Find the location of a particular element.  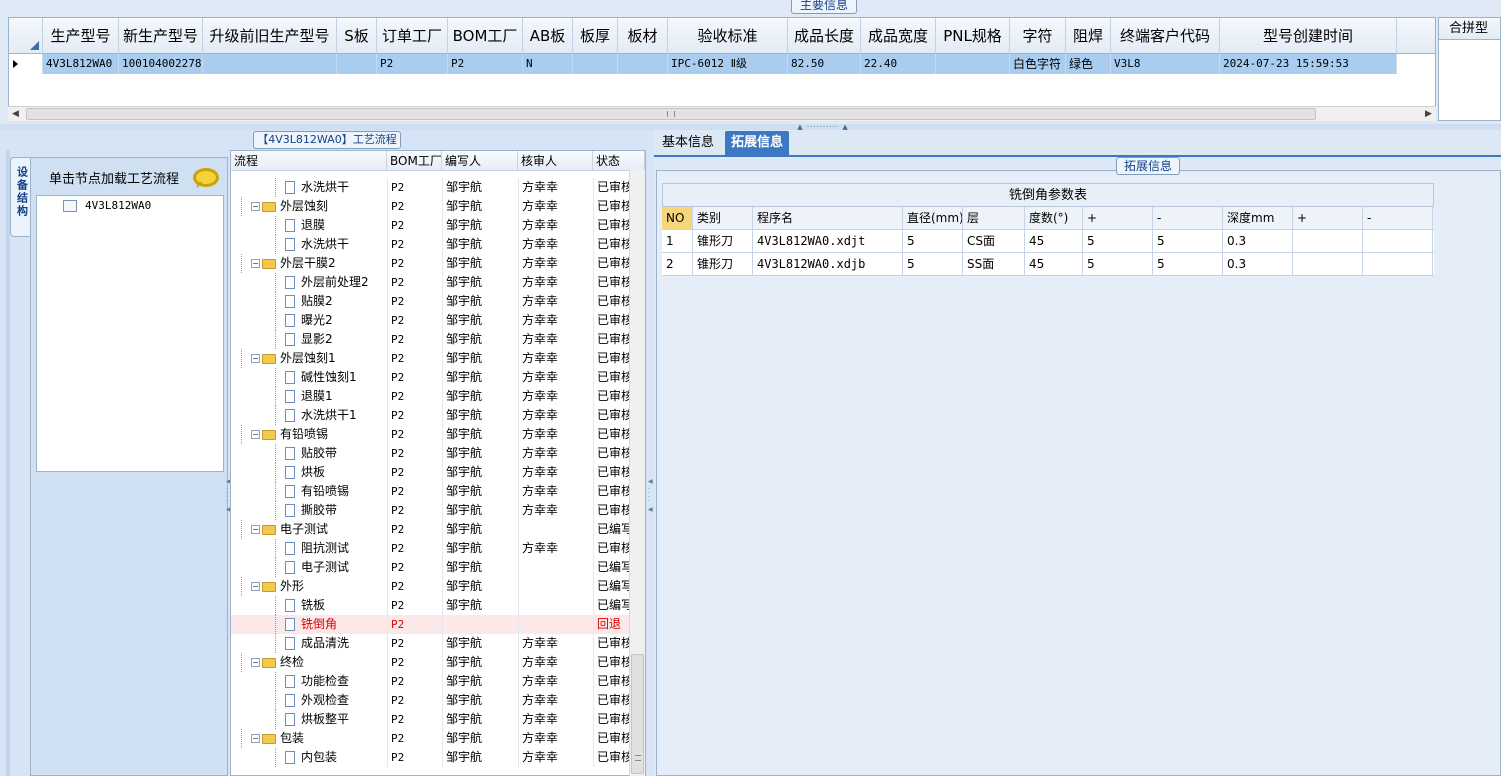

process-tree-row: 外层前处理2 P2 邹宇航 方幸幸 已审核 is located at coordinates (438, 282).